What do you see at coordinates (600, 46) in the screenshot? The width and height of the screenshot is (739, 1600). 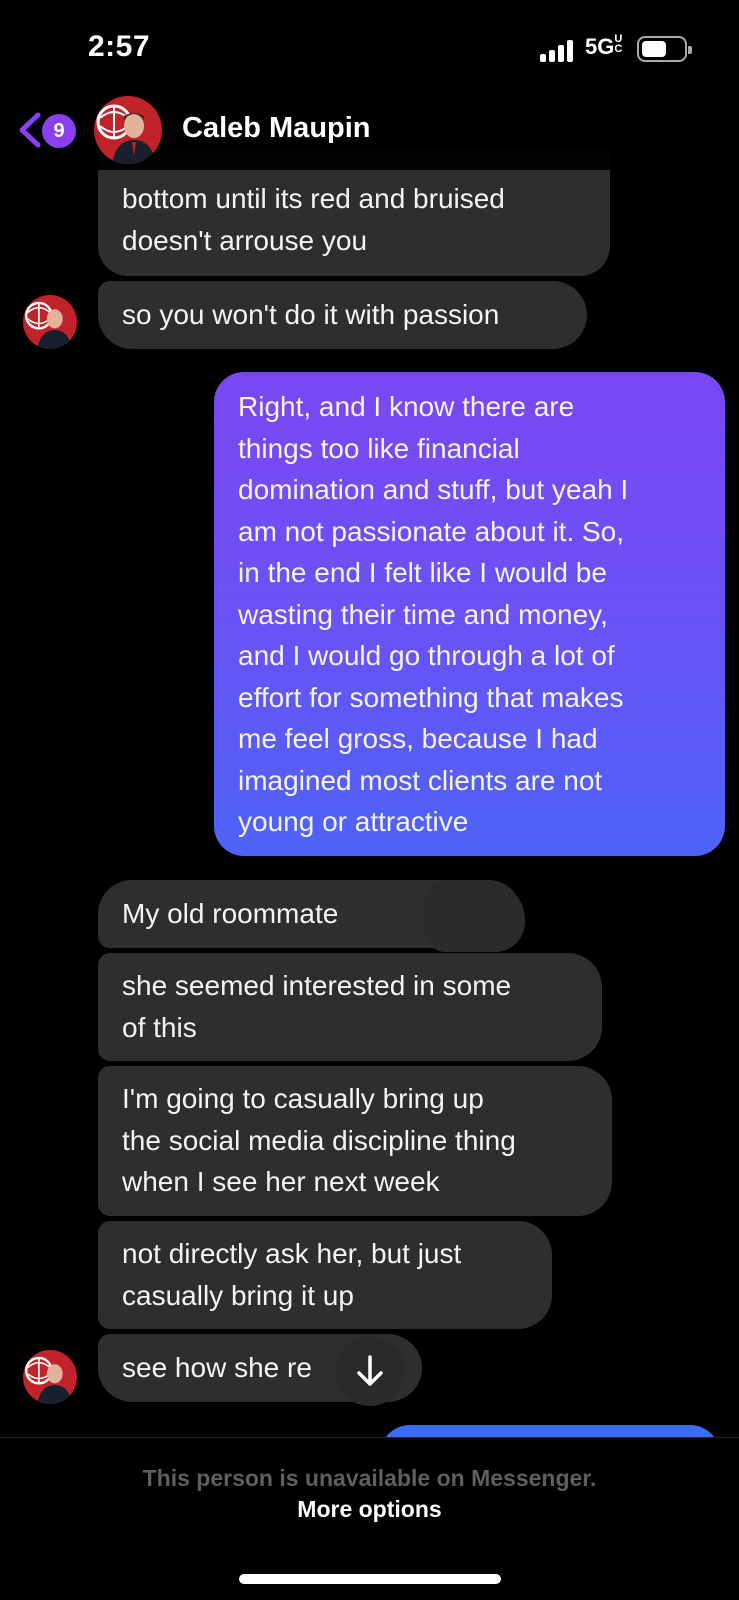 I see `network-label: 5G` at bounding box center [600, 46].